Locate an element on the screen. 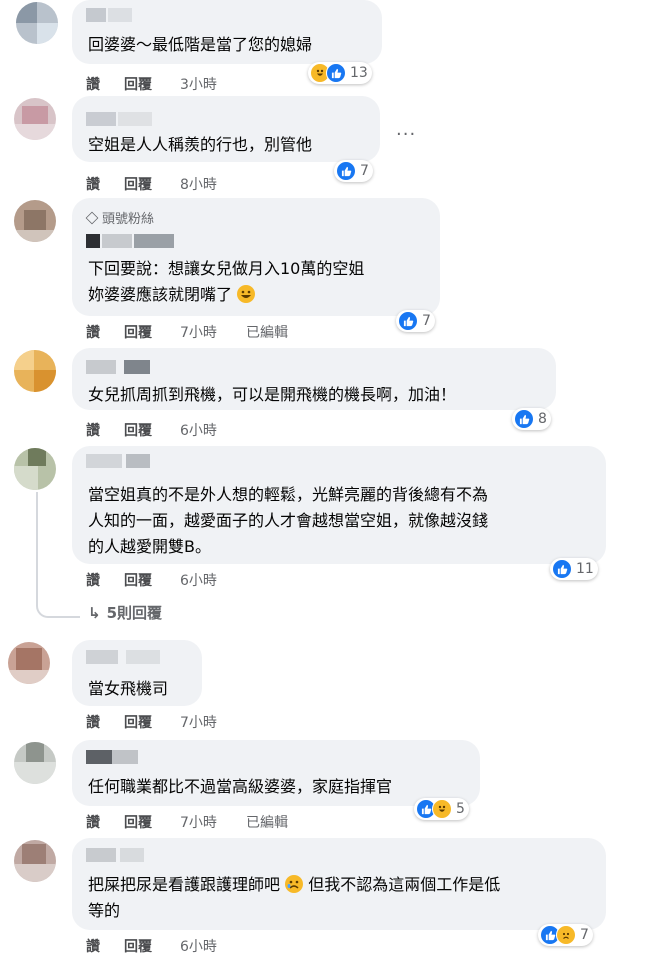 The image size is (656, 959). reaction-summary: 5 is located at coordinates (441, 809).